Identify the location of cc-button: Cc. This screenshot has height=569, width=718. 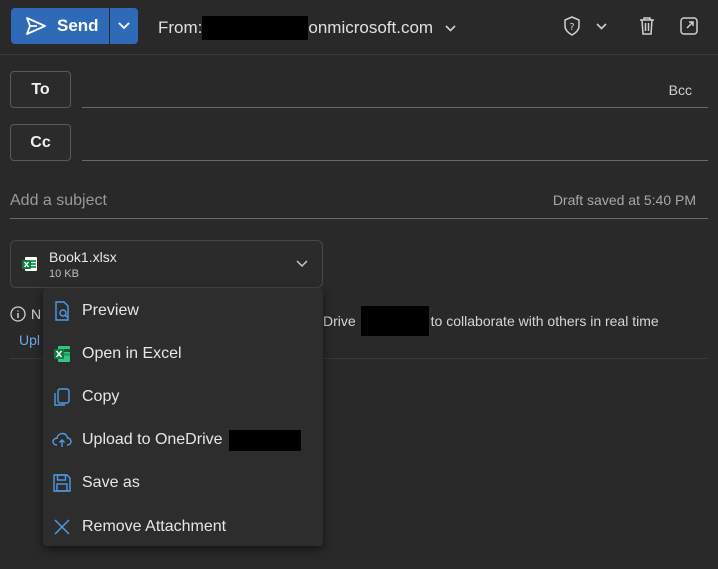
(40, 142).